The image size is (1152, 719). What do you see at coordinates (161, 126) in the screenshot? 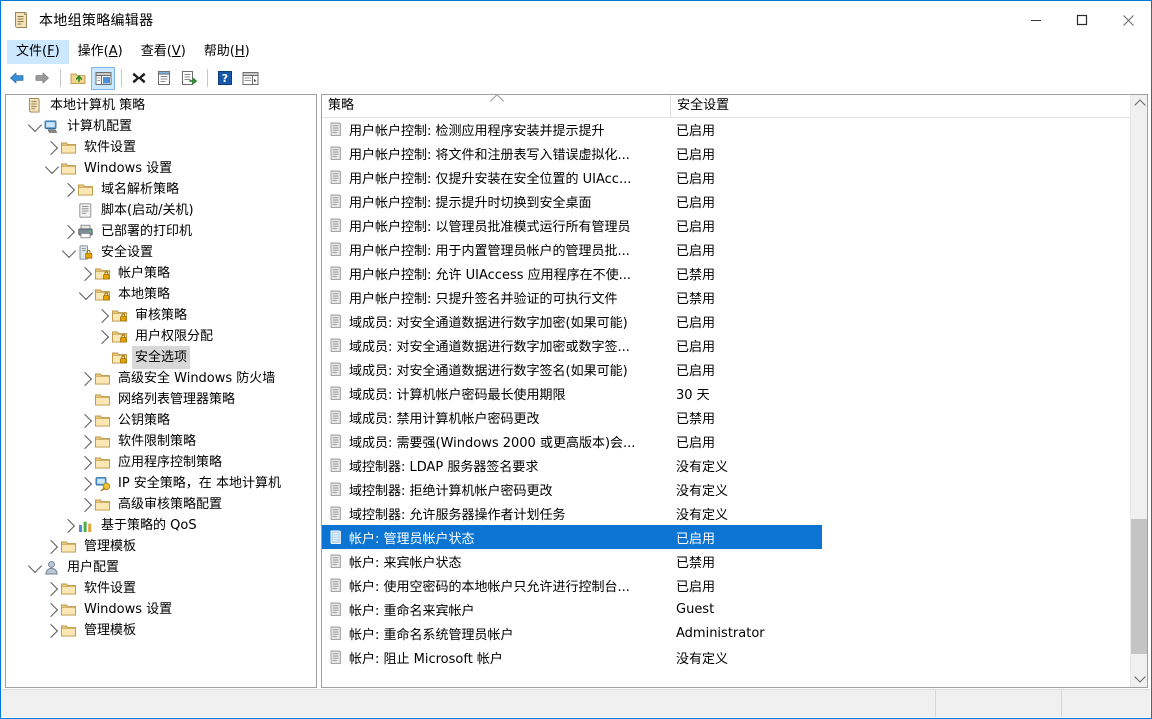
I see `tree-item-computer-configuration: 计算机配置` at bounding box center [161, 126].